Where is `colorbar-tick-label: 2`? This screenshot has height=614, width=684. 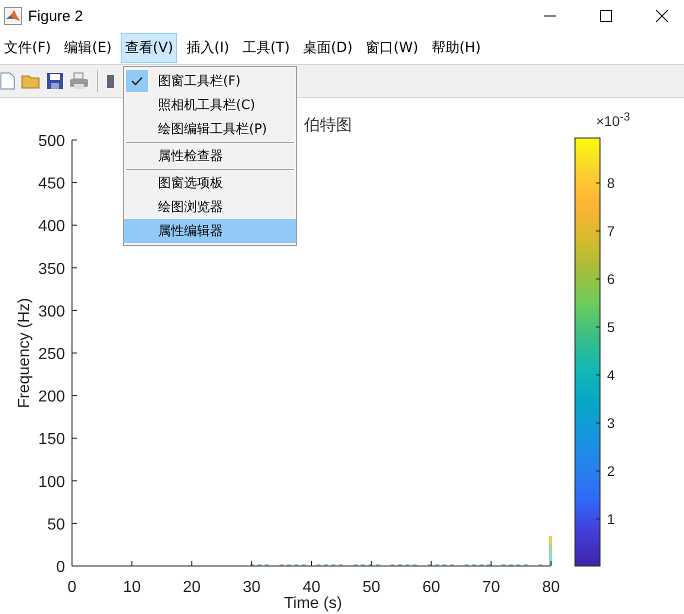 colorbar-tick-label: 2 is located at coordinates (611, 471).